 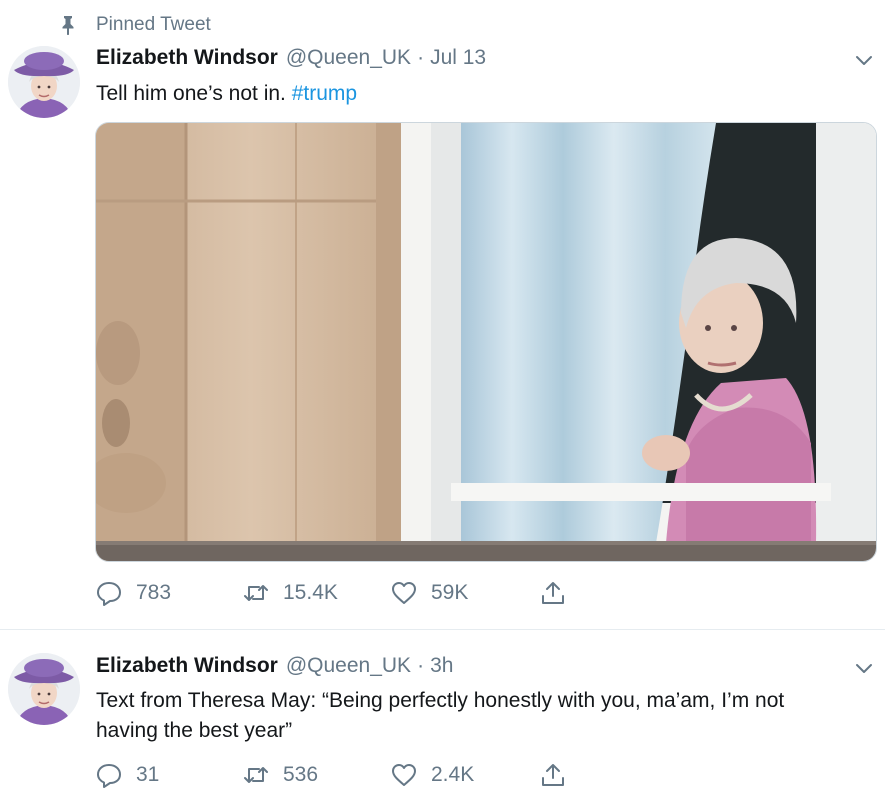 I want to click on pin-icon, so click(x=68, y=25).